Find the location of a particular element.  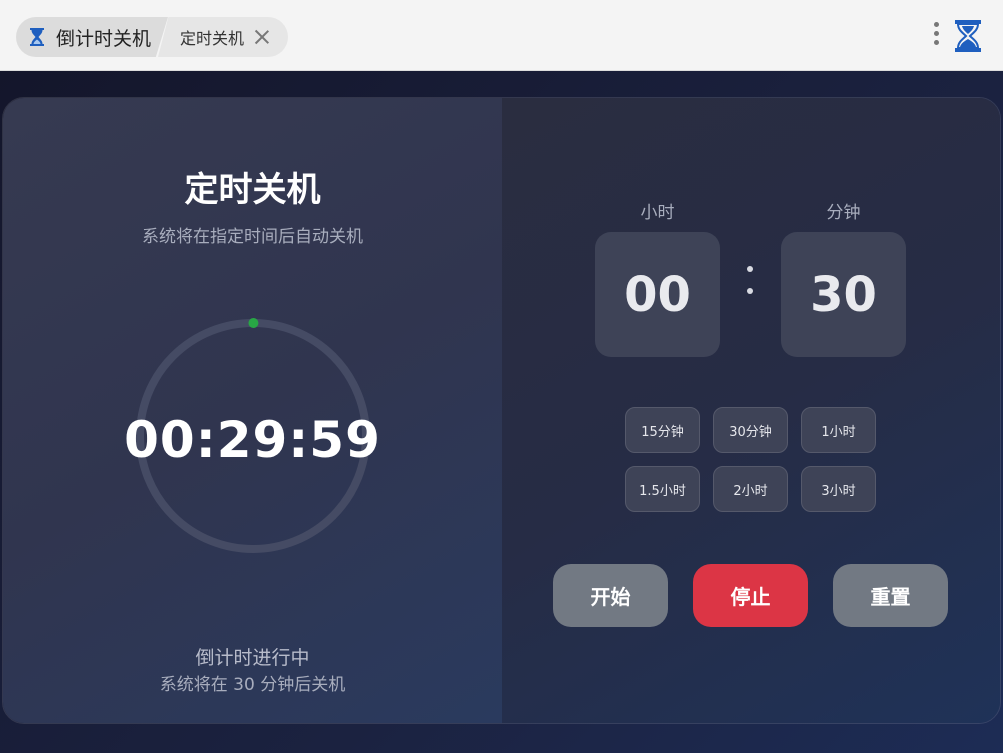

preset-1h-button: 1小时 is located at coordinates (838, 430).